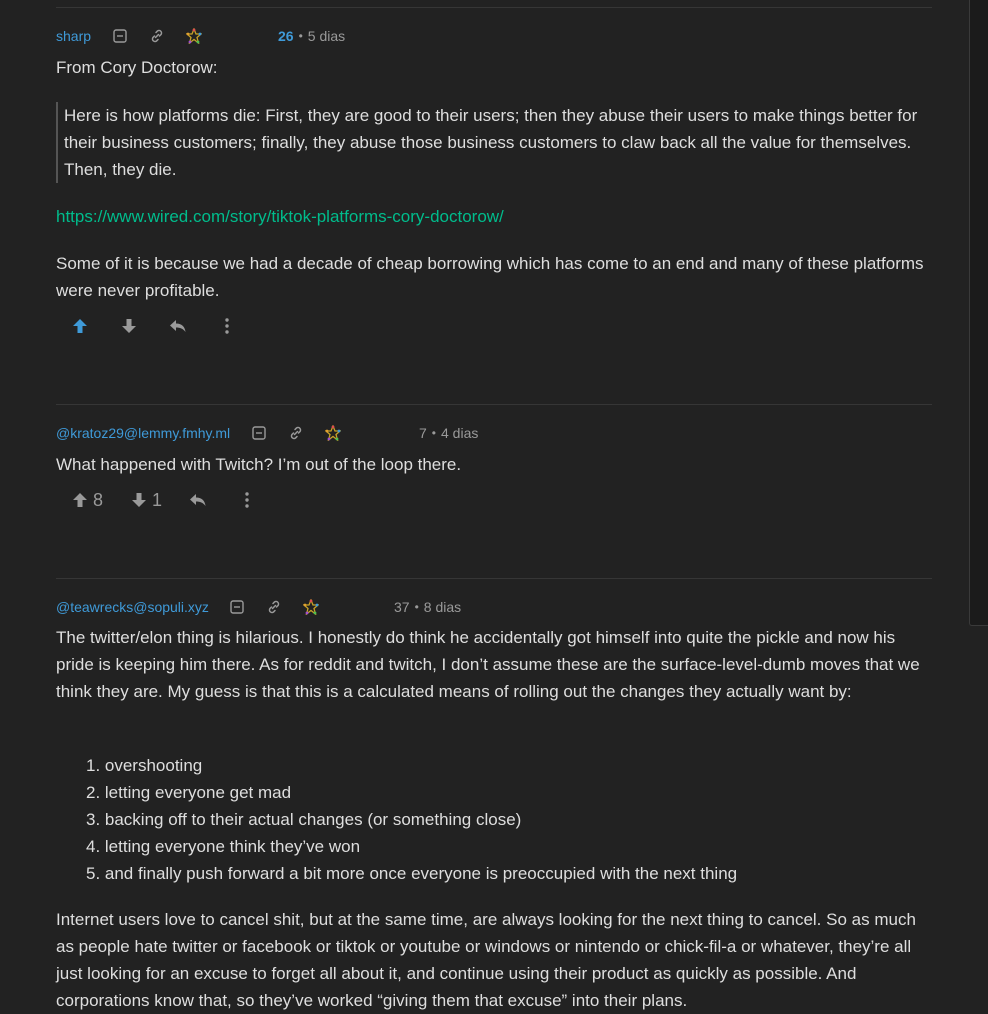 Image resolution: width=988 pixels, height=1014 pixels. What do you see at coordinates (132, 607) in the screenshot?
I see `comment-author-link: @teawrecks@sopuli.xyz` at bounding box center [132, 607].